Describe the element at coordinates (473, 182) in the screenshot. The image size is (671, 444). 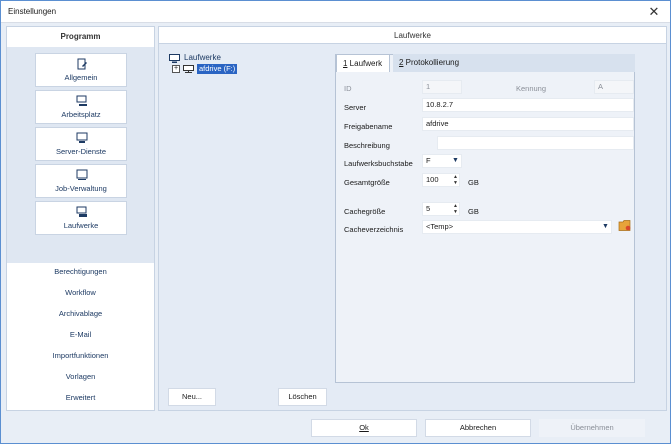
I see `gesamtgroesse-unit: GB` at that location.